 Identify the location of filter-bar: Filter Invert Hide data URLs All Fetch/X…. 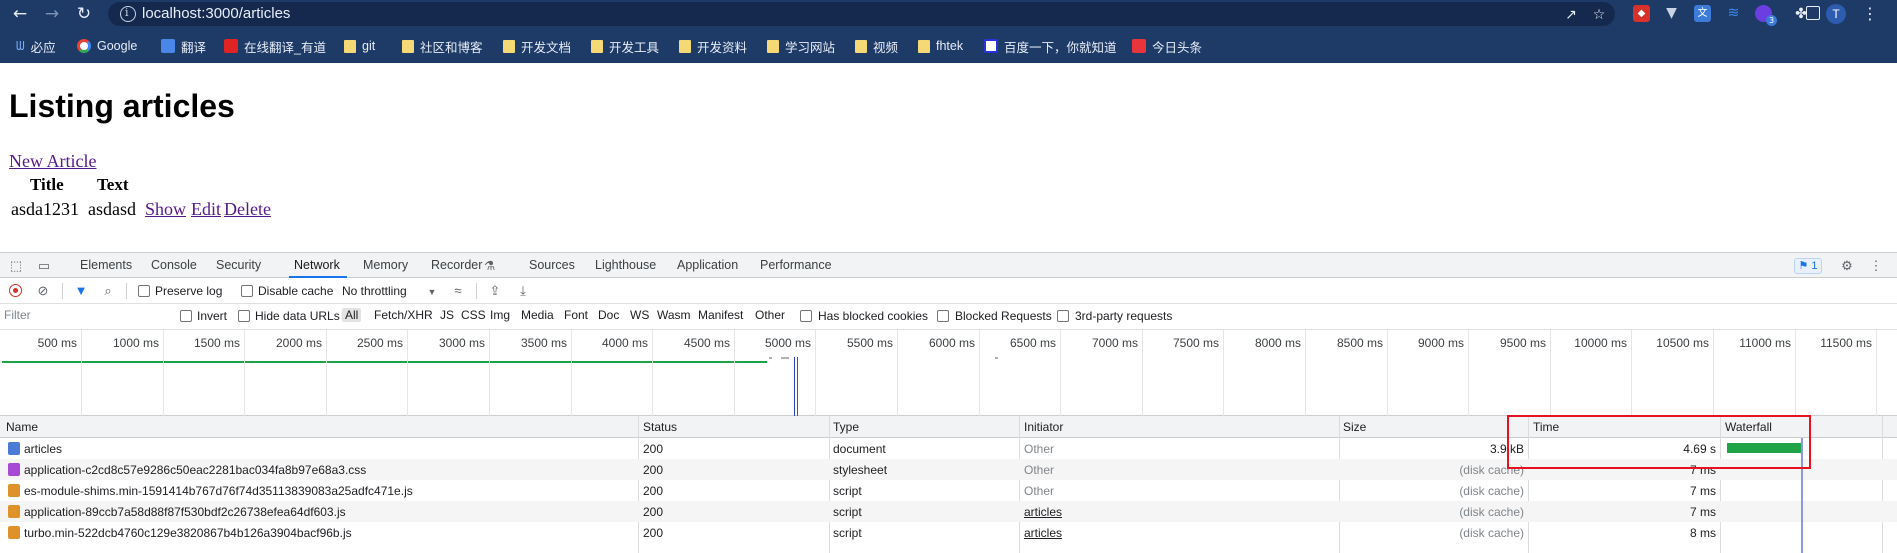
(948, 317).